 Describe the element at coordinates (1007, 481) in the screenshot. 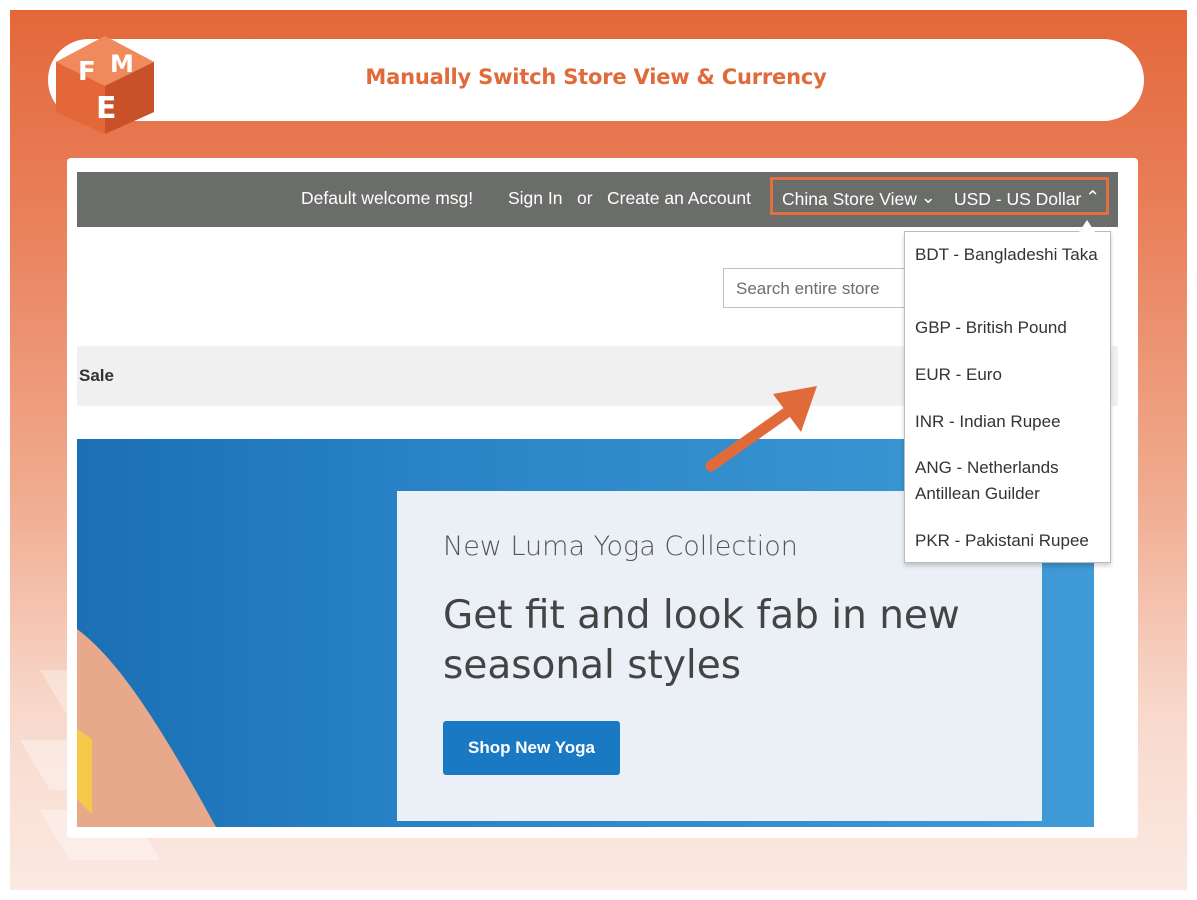

I see `currency-option-ang: ANG - Netherlands Antillean Guilder` at that location.